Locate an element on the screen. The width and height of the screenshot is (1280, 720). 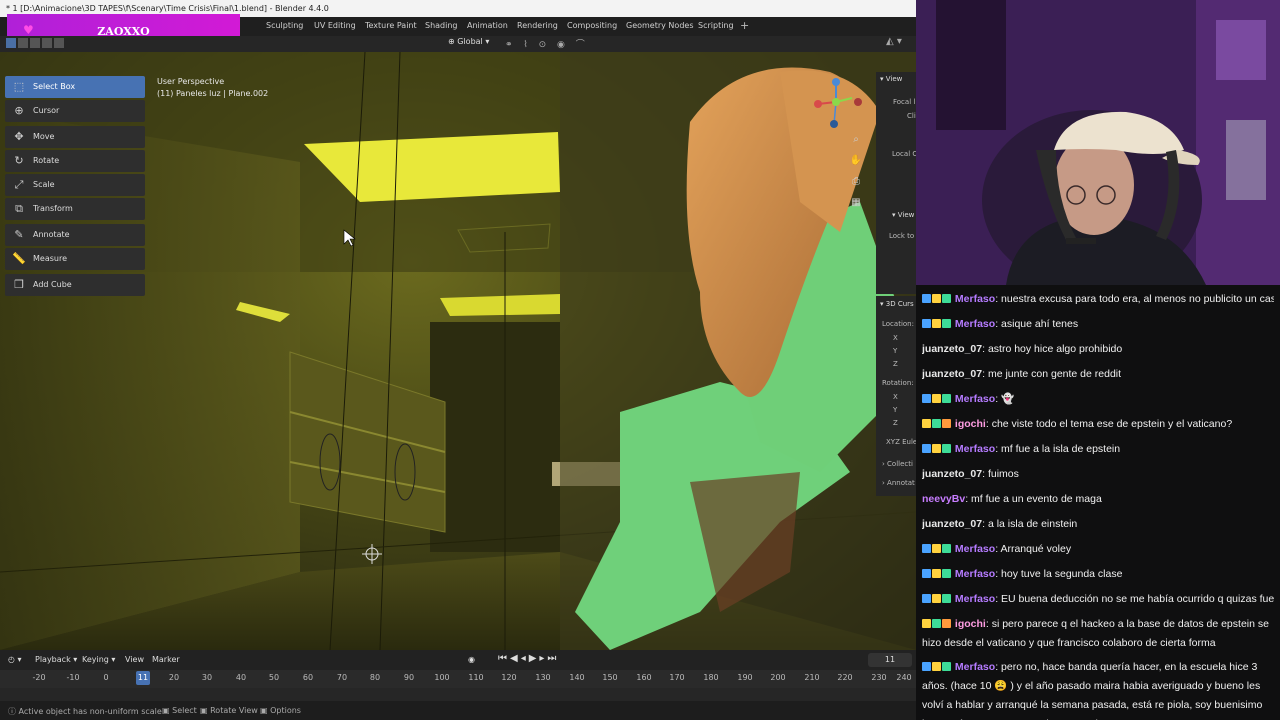
select-invert-icon is located at coordinates (47, 43).